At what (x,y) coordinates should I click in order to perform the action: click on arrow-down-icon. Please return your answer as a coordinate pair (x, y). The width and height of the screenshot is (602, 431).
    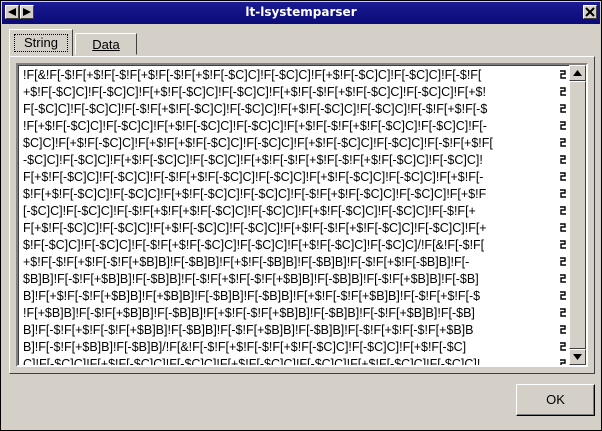
    Looking at the image, I should click on (577, 357).